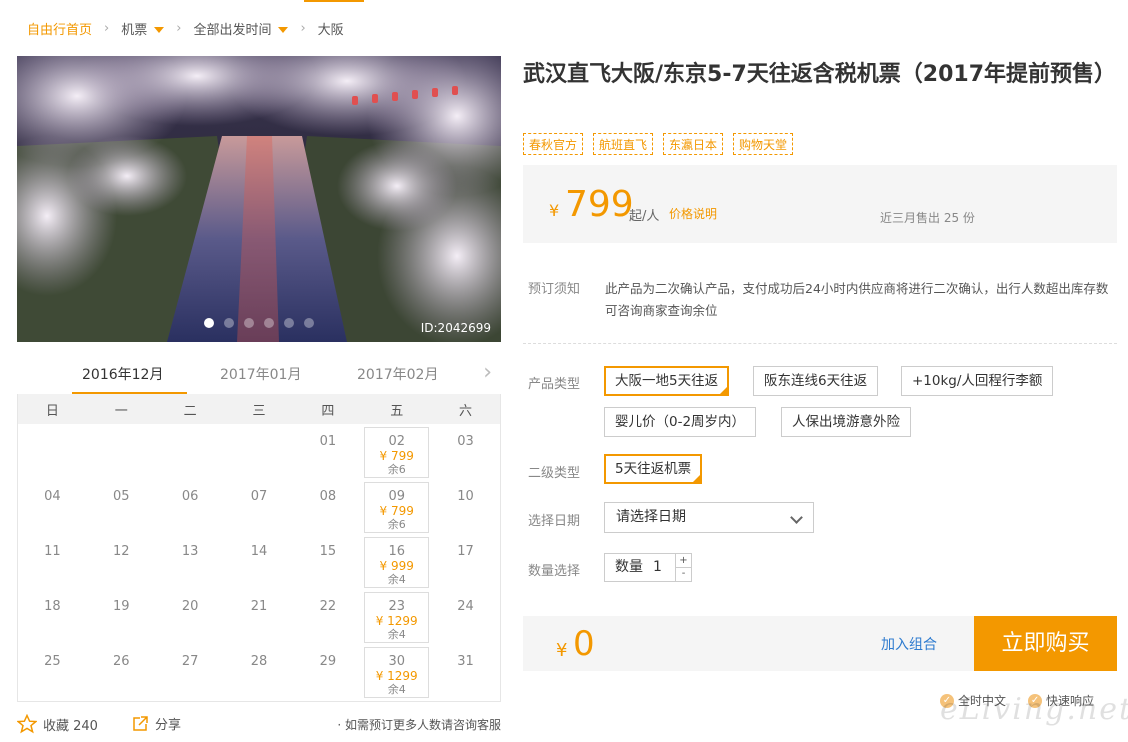  Describe the element at coordinates (70, 726) in the screenshot. I see `favorite-label: 收藏 240` at that location.